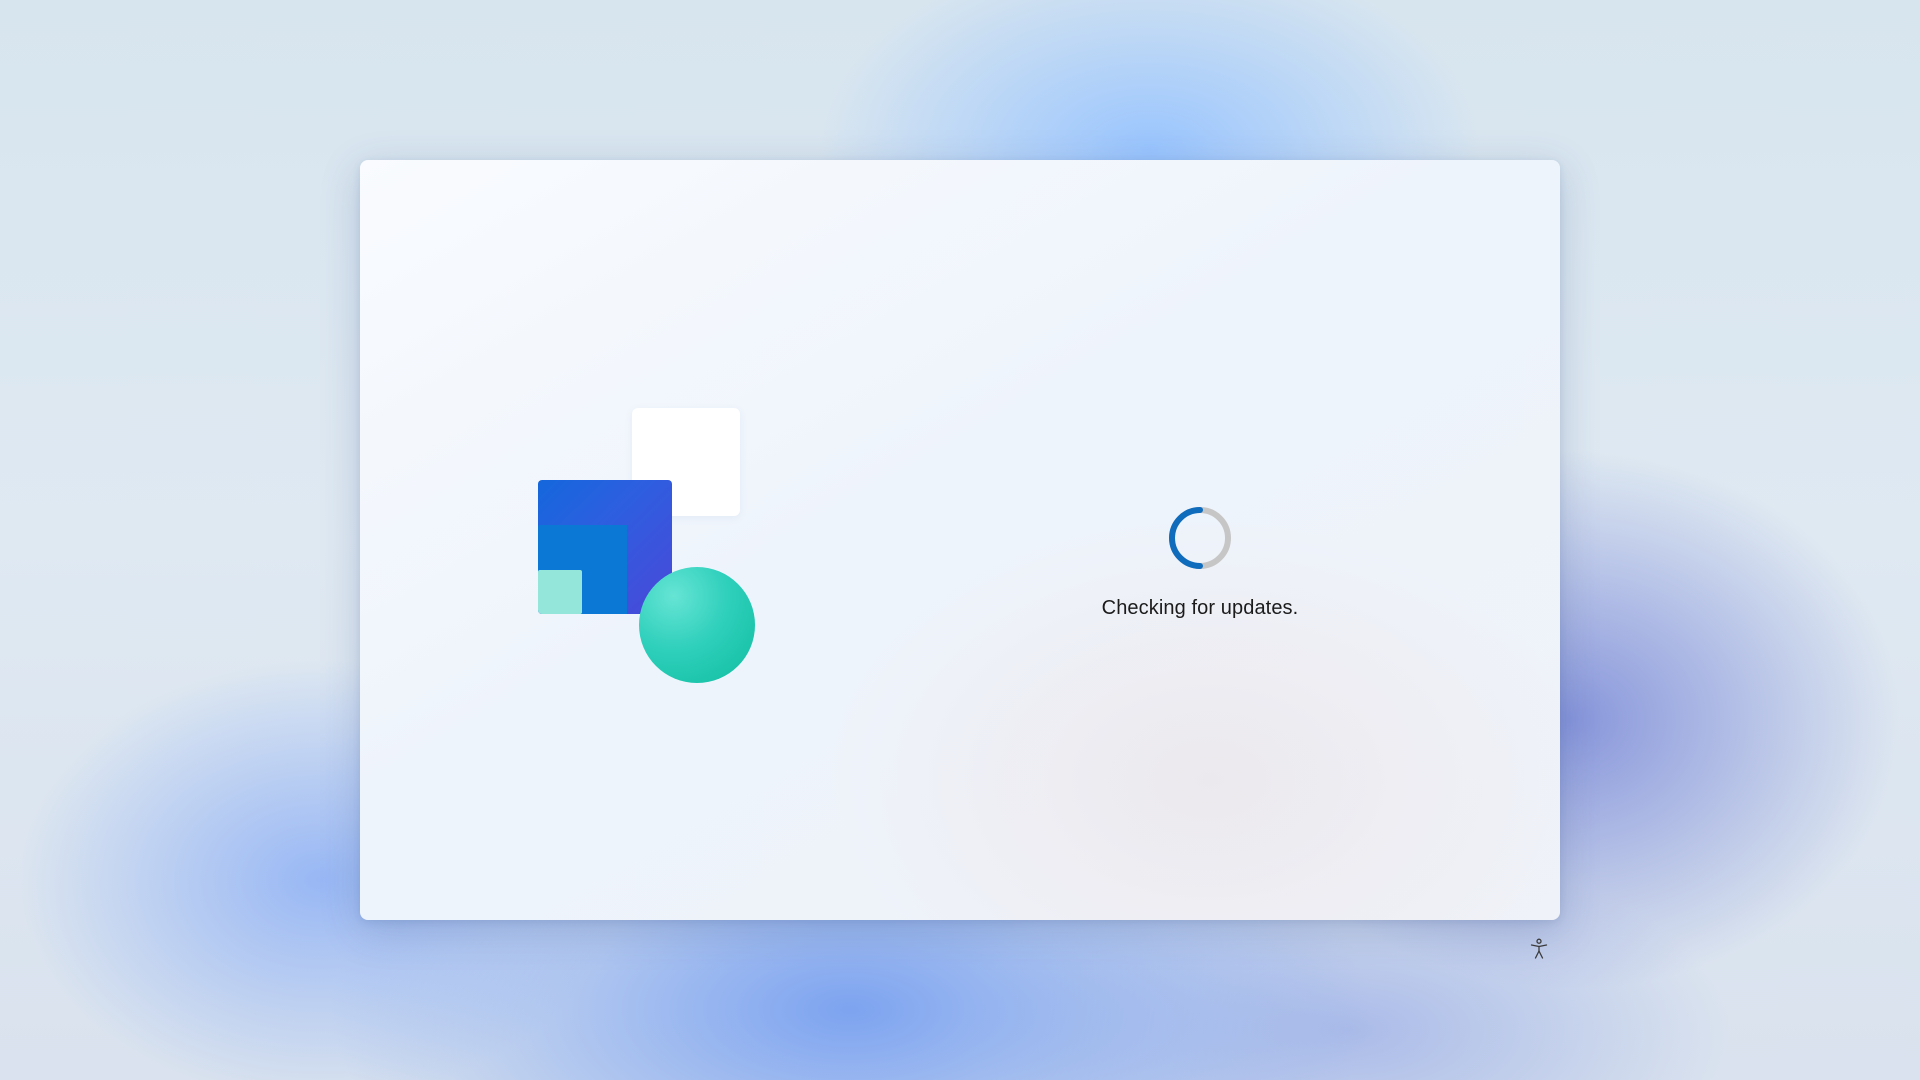  What do you see at coordinates (697, 625) in the screenshot?
I see `illustration-teal-circle` at bounding box center [697, 625].